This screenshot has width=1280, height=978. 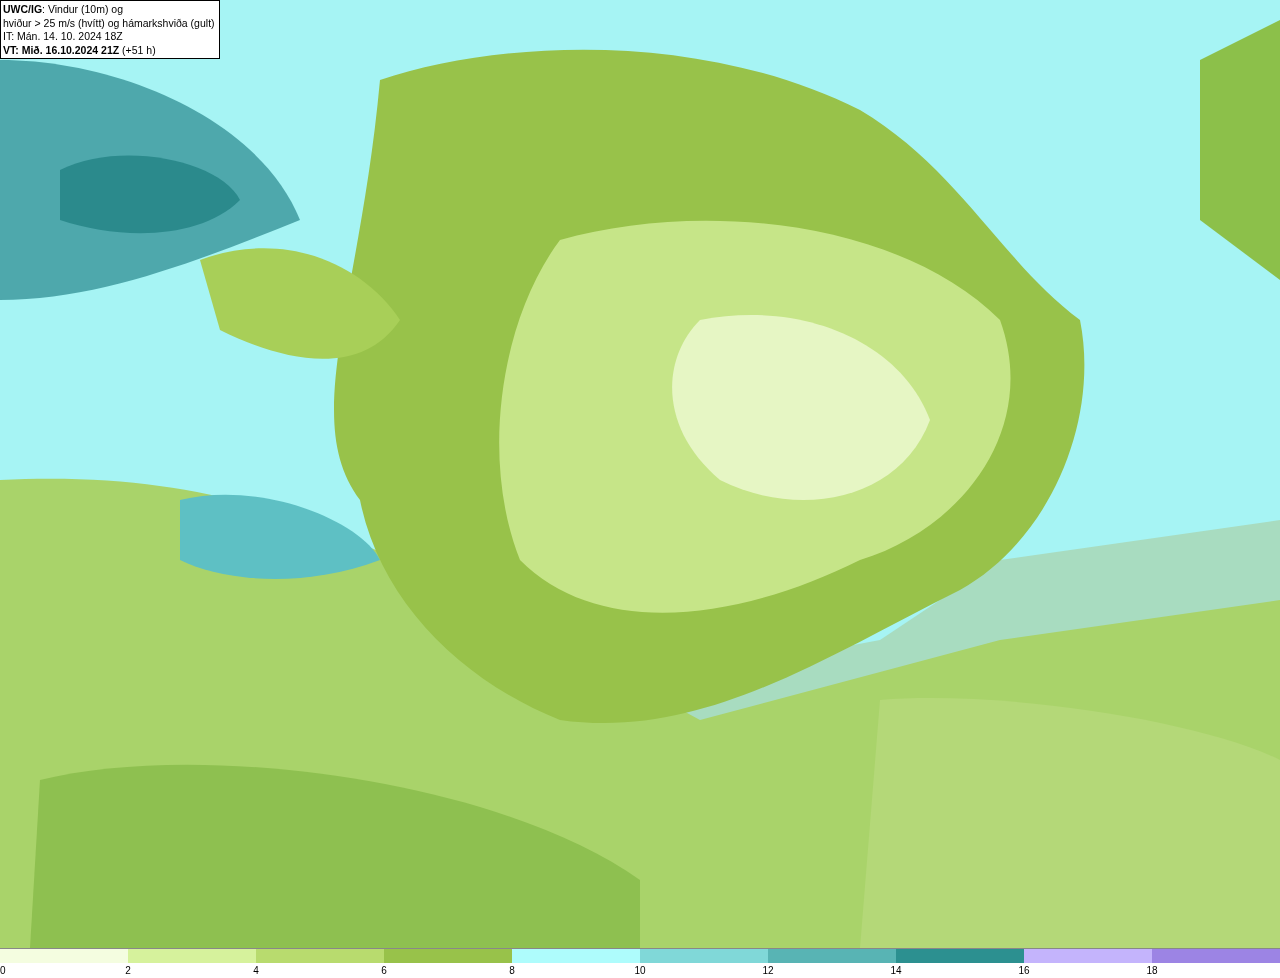 What do you see at coordinates (512, 970) in the screenshot?
I see `legend-label: 8` at bounding box center [512, 970].